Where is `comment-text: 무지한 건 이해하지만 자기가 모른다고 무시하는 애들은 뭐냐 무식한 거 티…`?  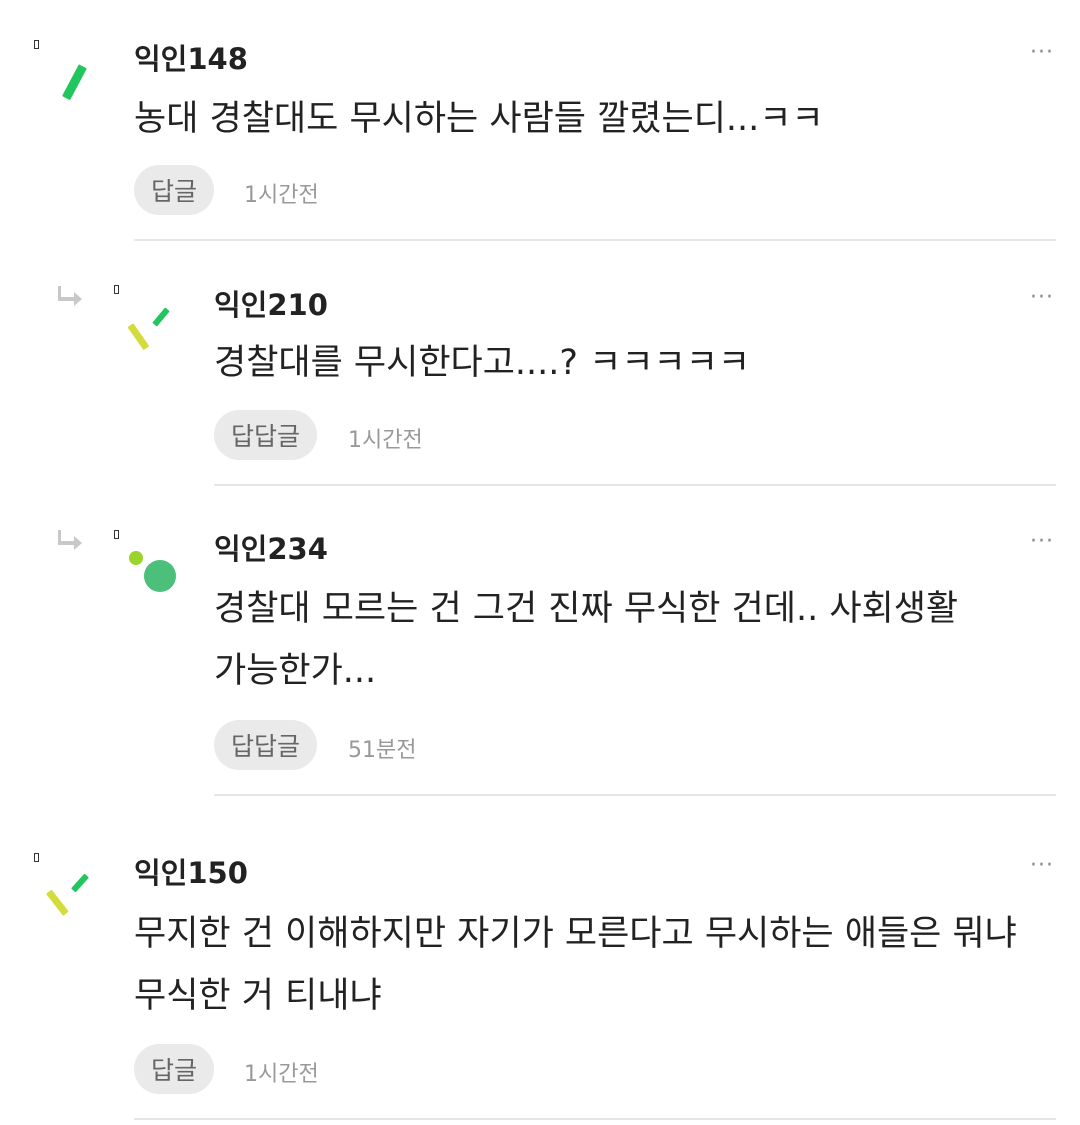
comment-text: 무지한 건 이해하지만 자기가 모른다고 무시하는 애들은 뭐냐 무식한 거 티… is located at coordinates (575, 965).